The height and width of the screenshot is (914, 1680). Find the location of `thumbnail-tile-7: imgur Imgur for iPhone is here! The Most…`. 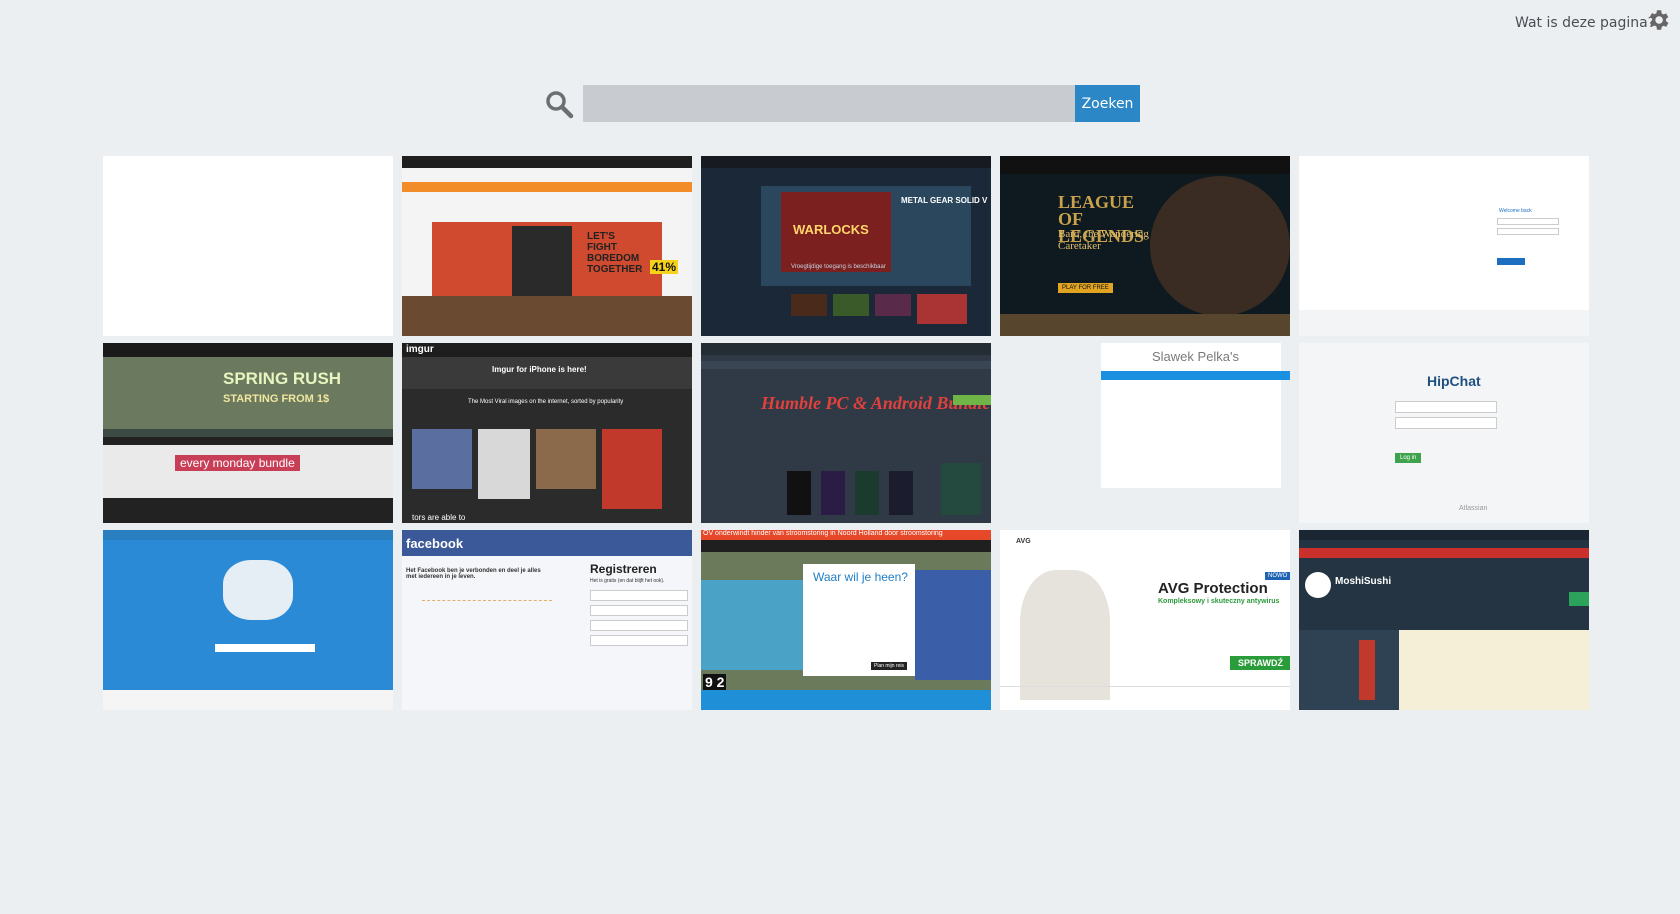

thumbnail-tile-7: imgur Imgur for iPhone is here! The Most… is located at coordinates (547, 433).